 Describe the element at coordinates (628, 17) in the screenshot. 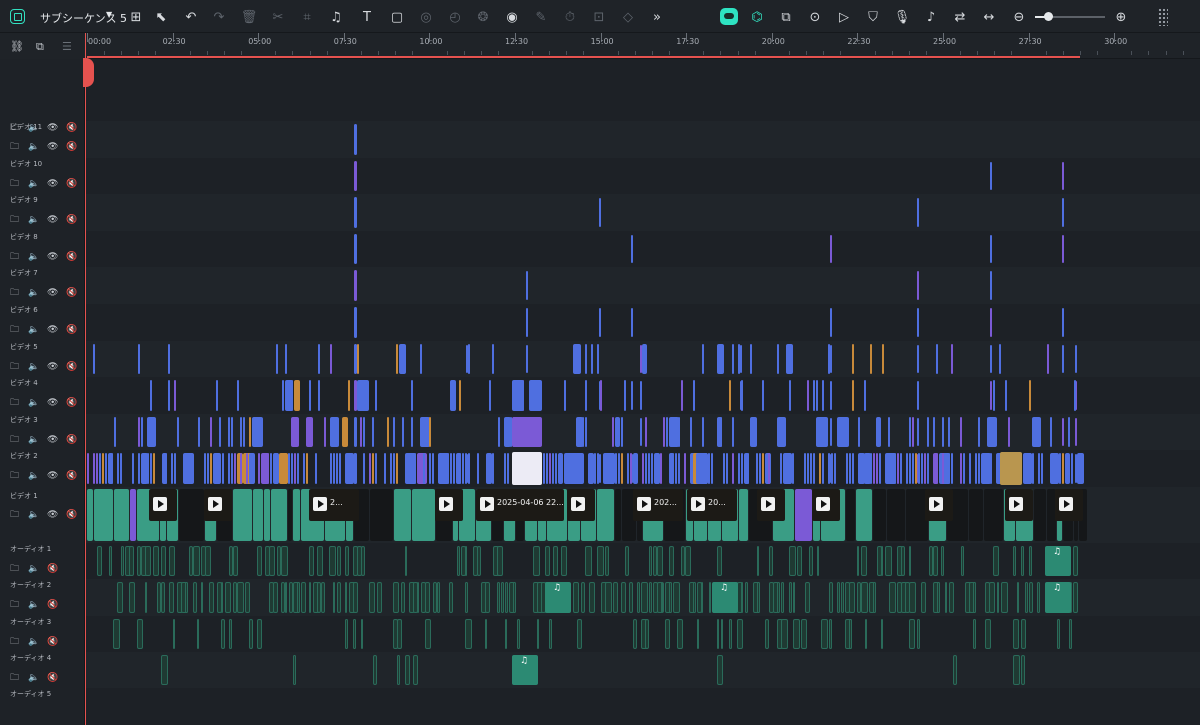

I see `keyframe-icon: ◇` at that location.